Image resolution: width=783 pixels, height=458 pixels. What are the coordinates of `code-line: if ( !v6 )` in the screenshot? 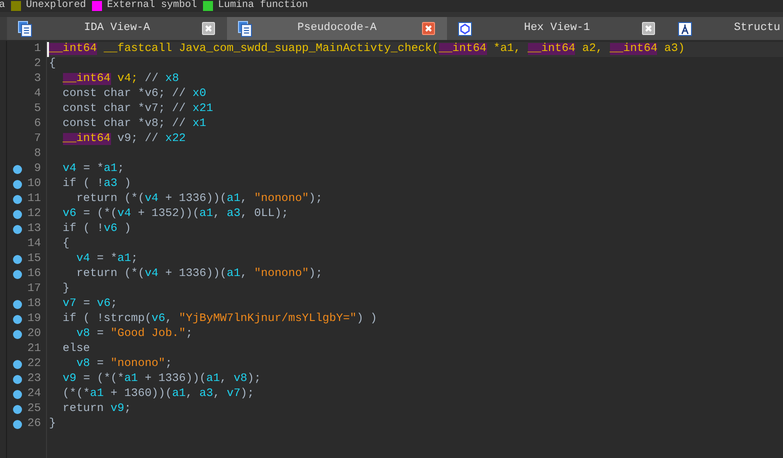 It's located at (97, 229).